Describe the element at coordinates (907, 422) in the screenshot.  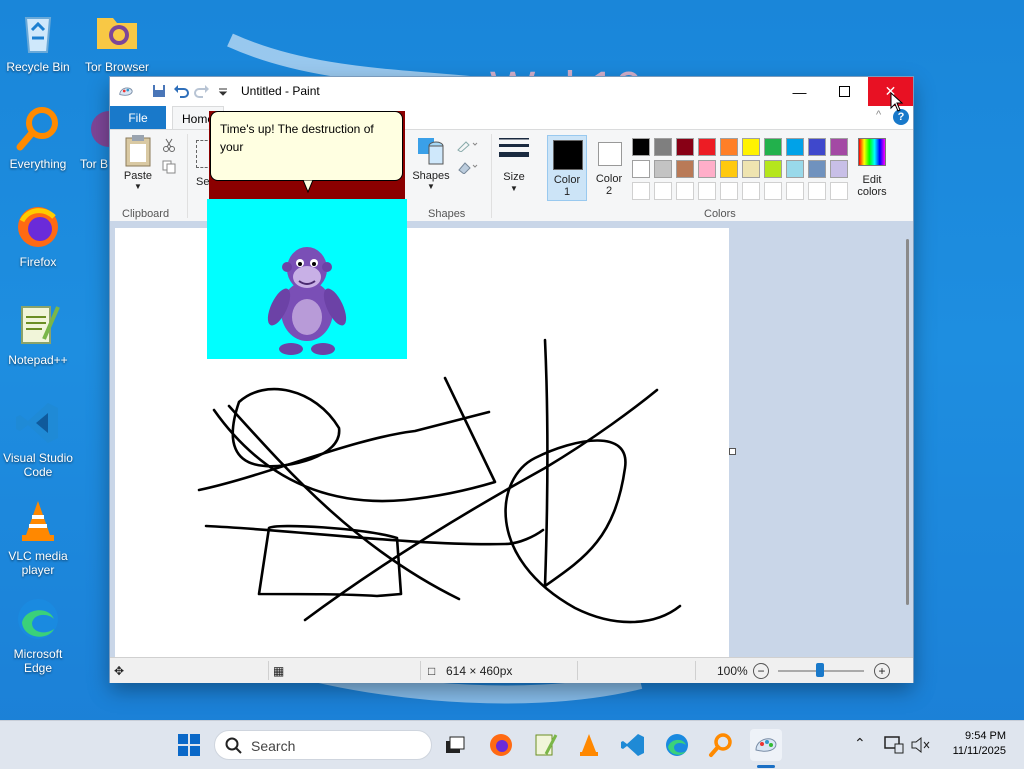
I see `vertical-scrollbar` at that location.